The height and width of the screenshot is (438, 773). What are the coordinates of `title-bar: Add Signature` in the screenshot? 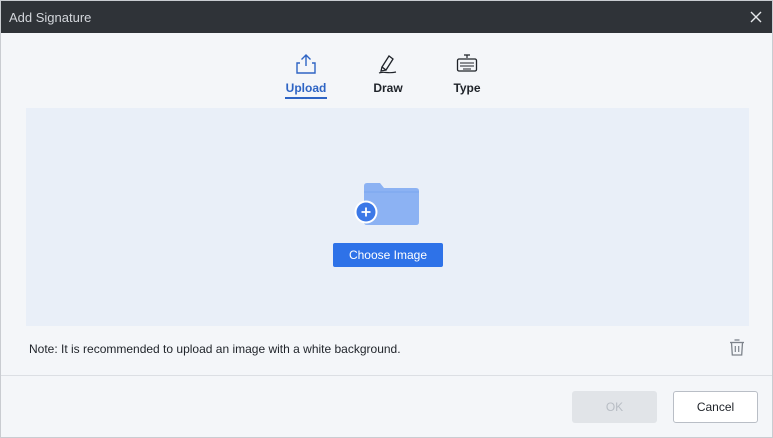 It's located at (386, 17).